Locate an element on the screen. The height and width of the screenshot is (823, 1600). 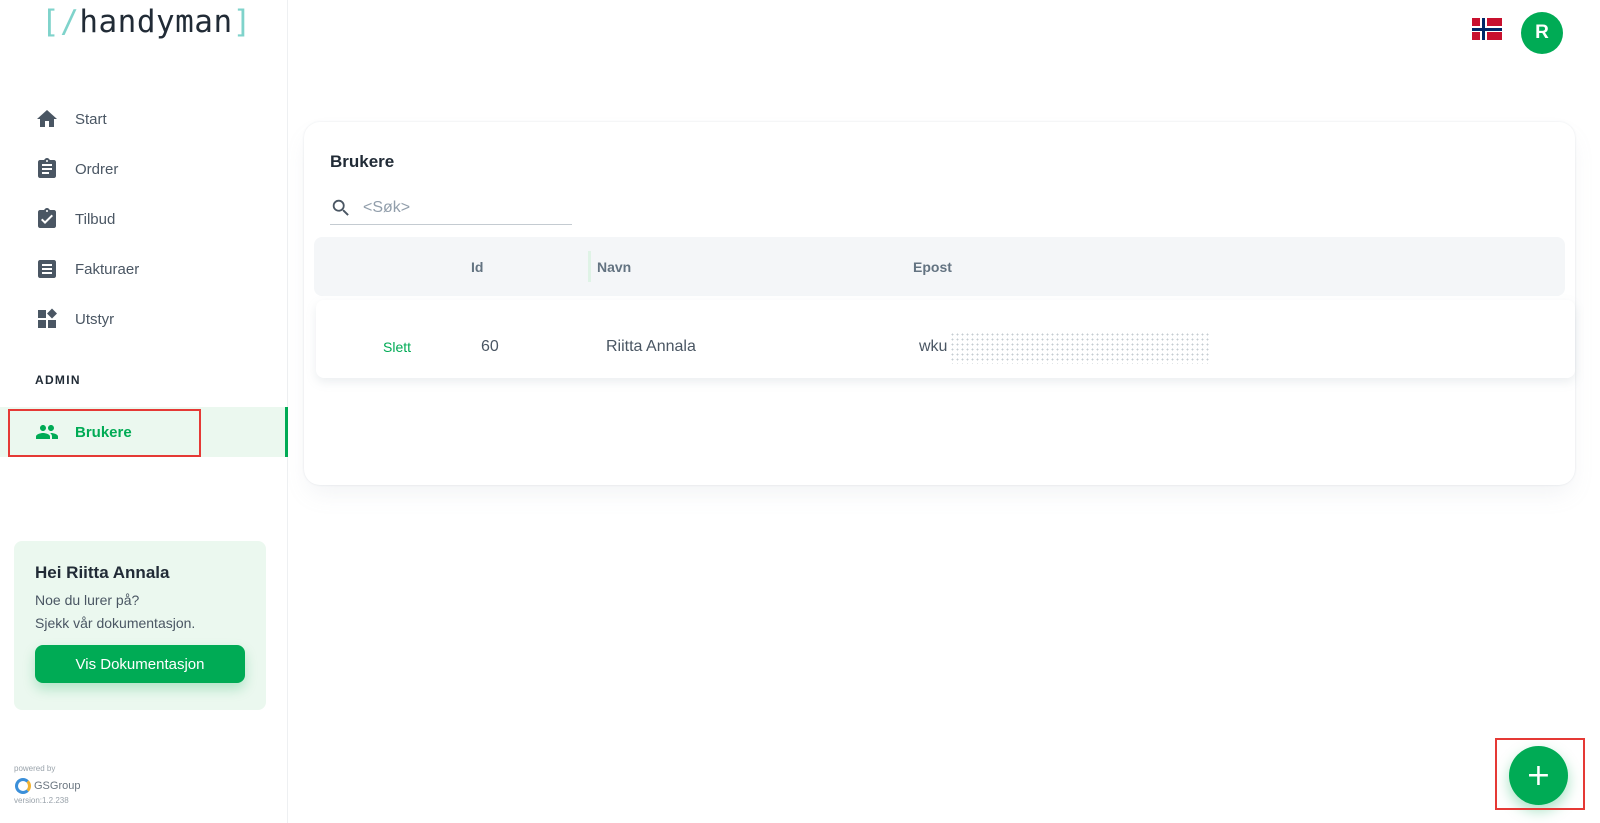
gsgroup-name: GSGroup is located at coordinates (57, 786).